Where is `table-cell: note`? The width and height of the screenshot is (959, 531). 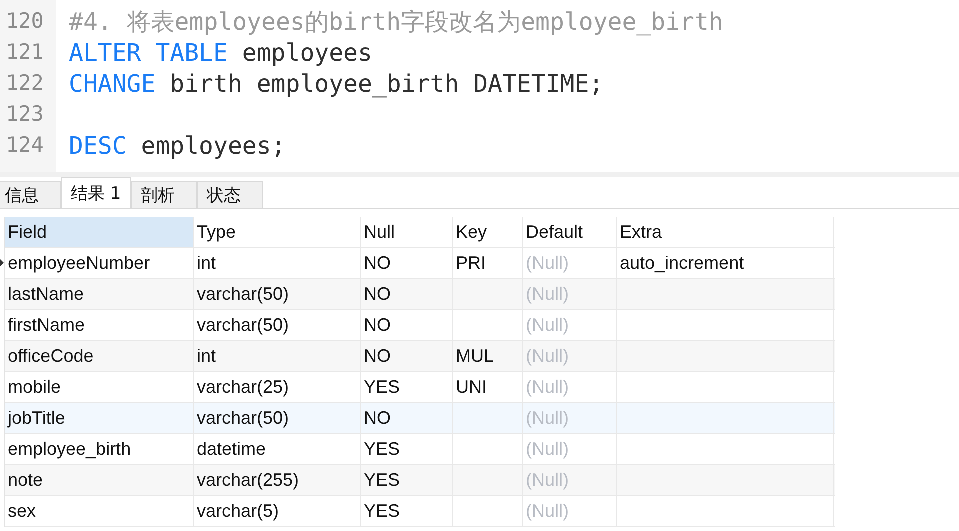 table-cell: note is located at coordinates (99, 480).